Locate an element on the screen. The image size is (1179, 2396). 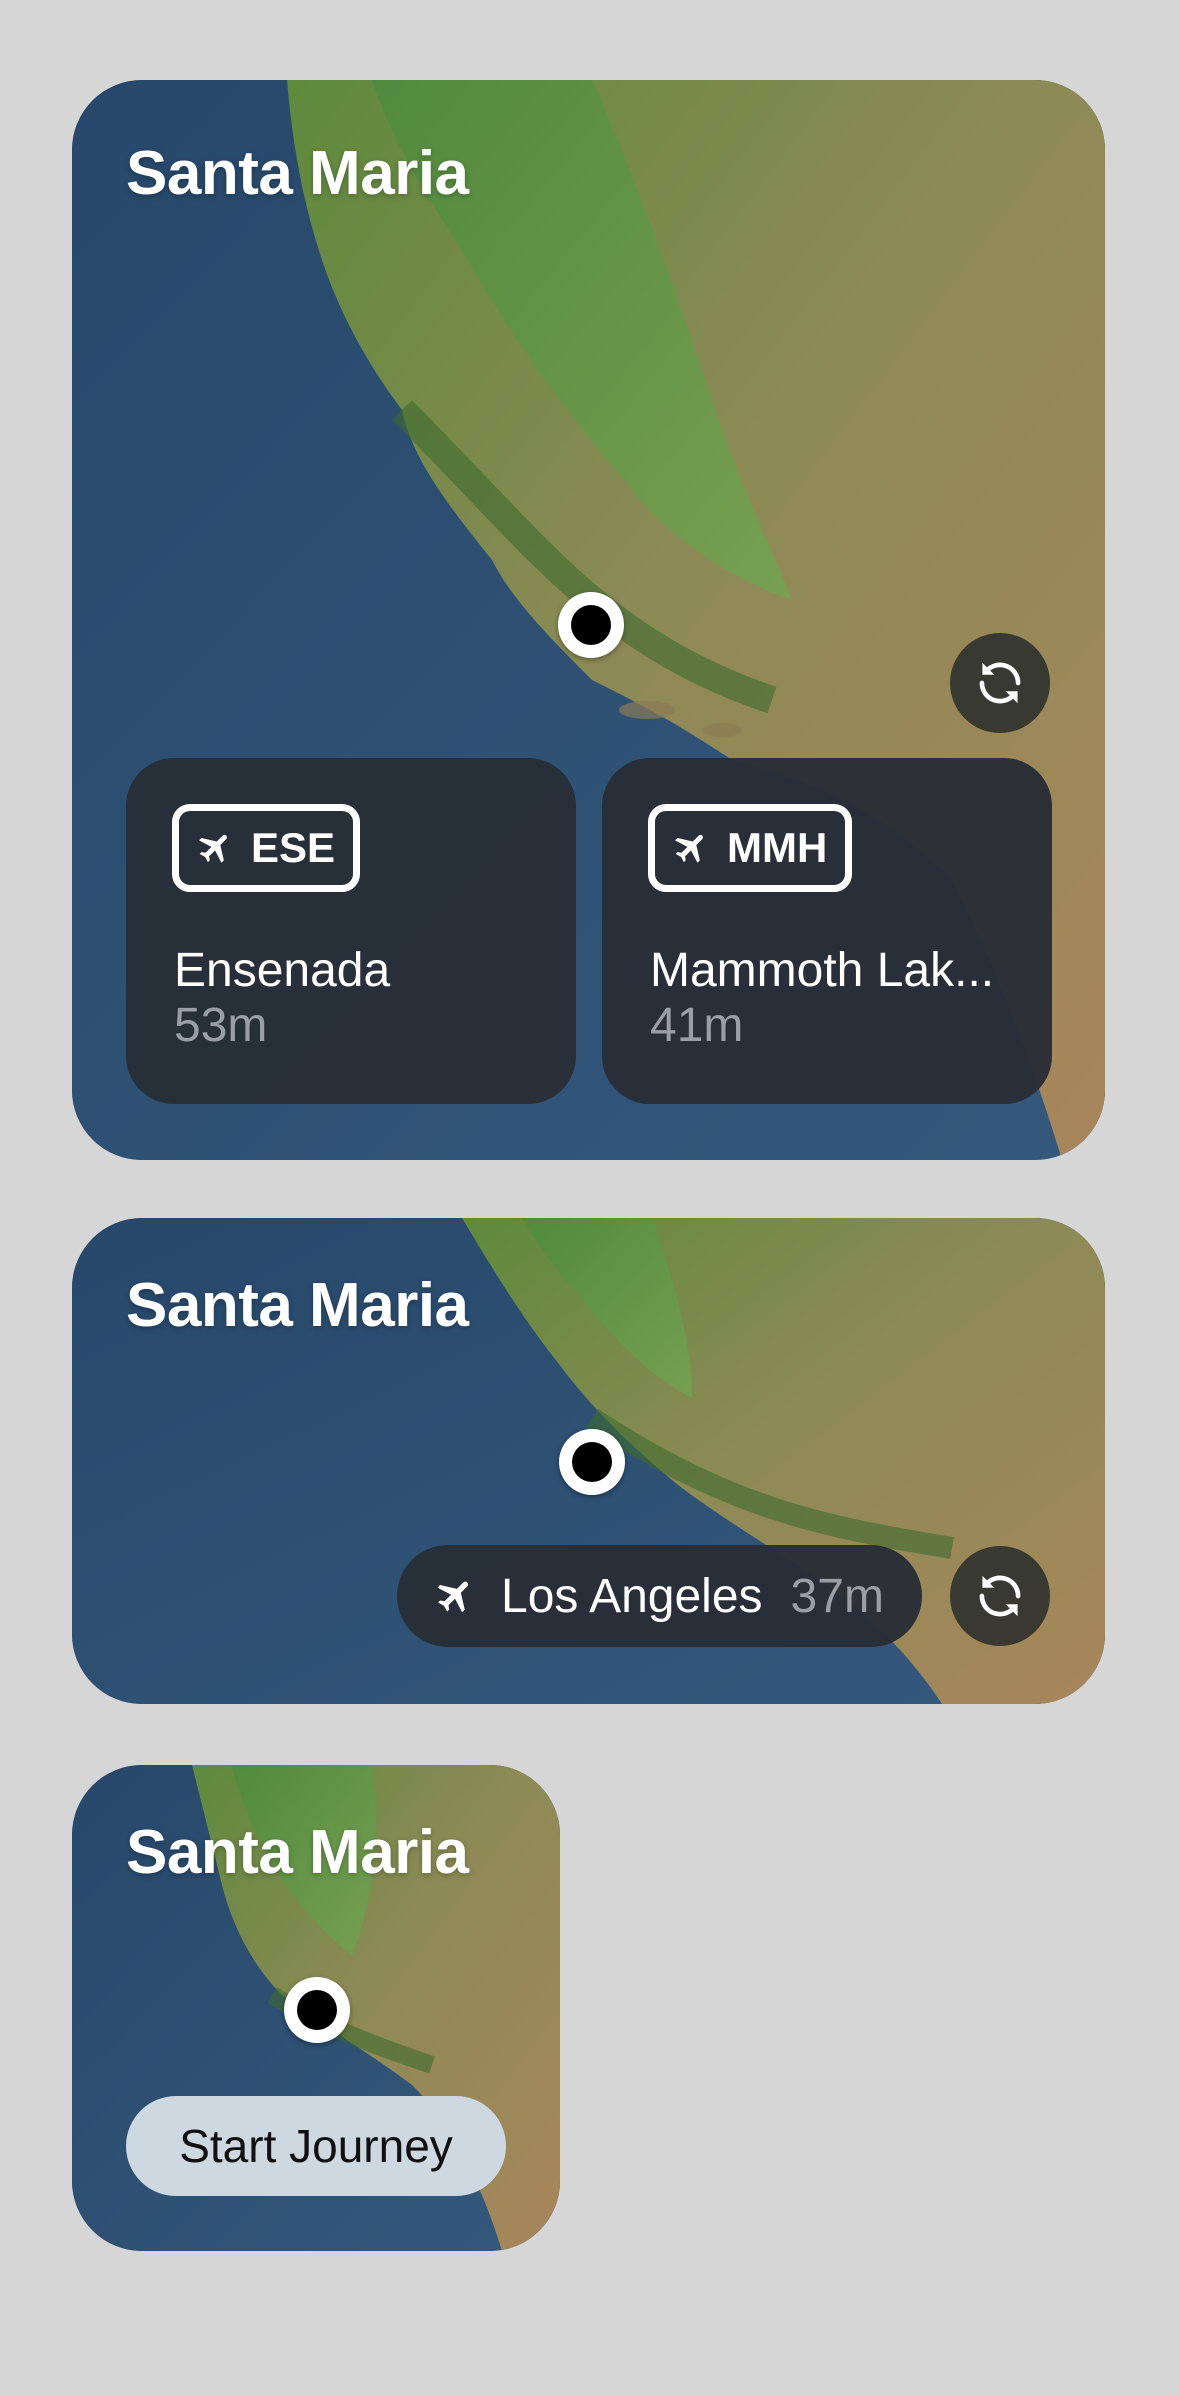
airport-code-badge: ESE is located at coordinates (266, 848).